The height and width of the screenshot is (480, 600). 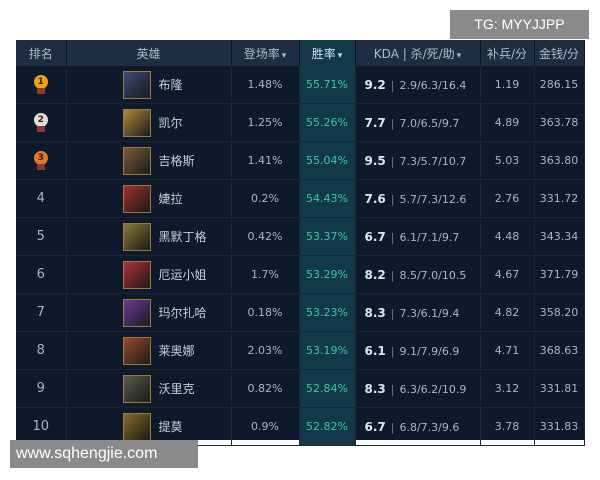 What do you see at coordinates (418, 53) in the screenshot?
I see `header-kda: KDA | 杀/死/助 ▾` at bounding box center [418, 53].